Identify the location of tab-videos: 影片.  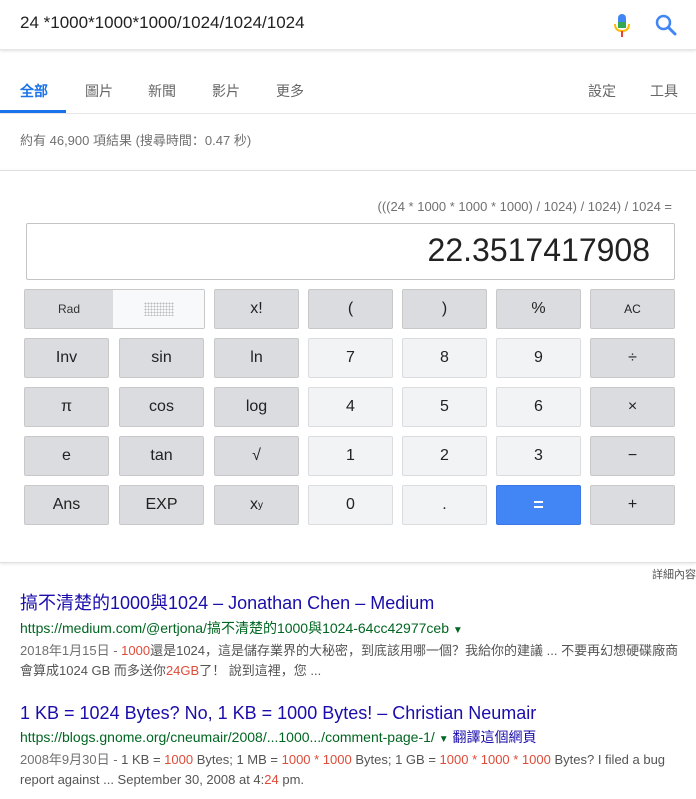
(226, 91).